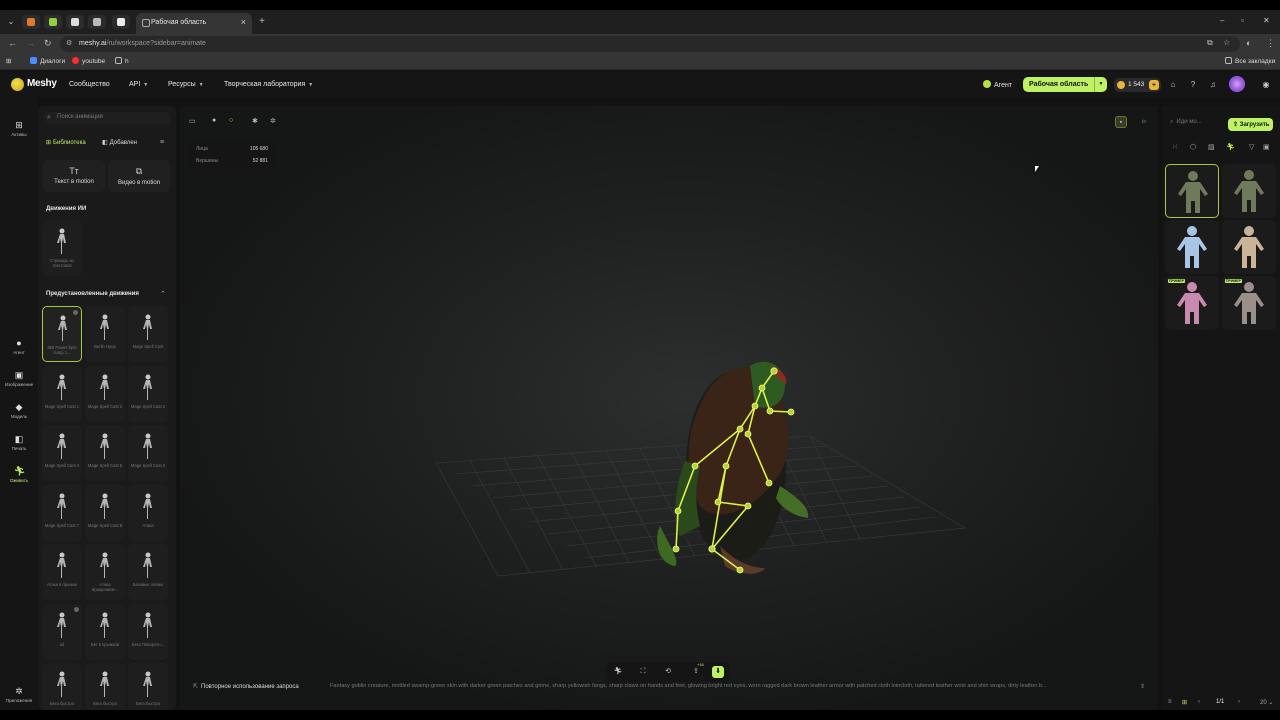 This screenshot has width=1280, height=720. Describe the element at coordinates (42, 83) in the screenshot. I see `logo-text: Meshy` at that location.